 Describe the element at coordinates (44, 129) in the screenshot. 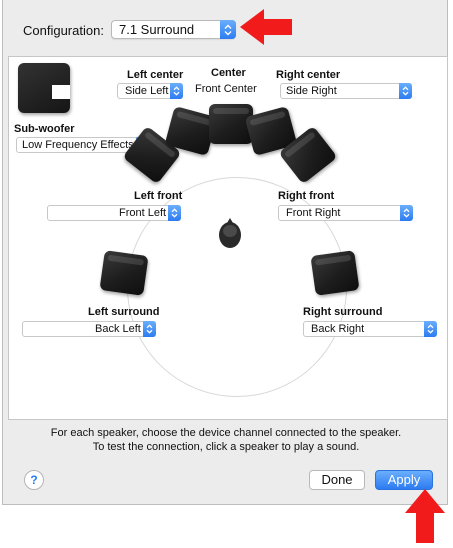

I see `subwoofer-label: Sub-woofer` at that location.